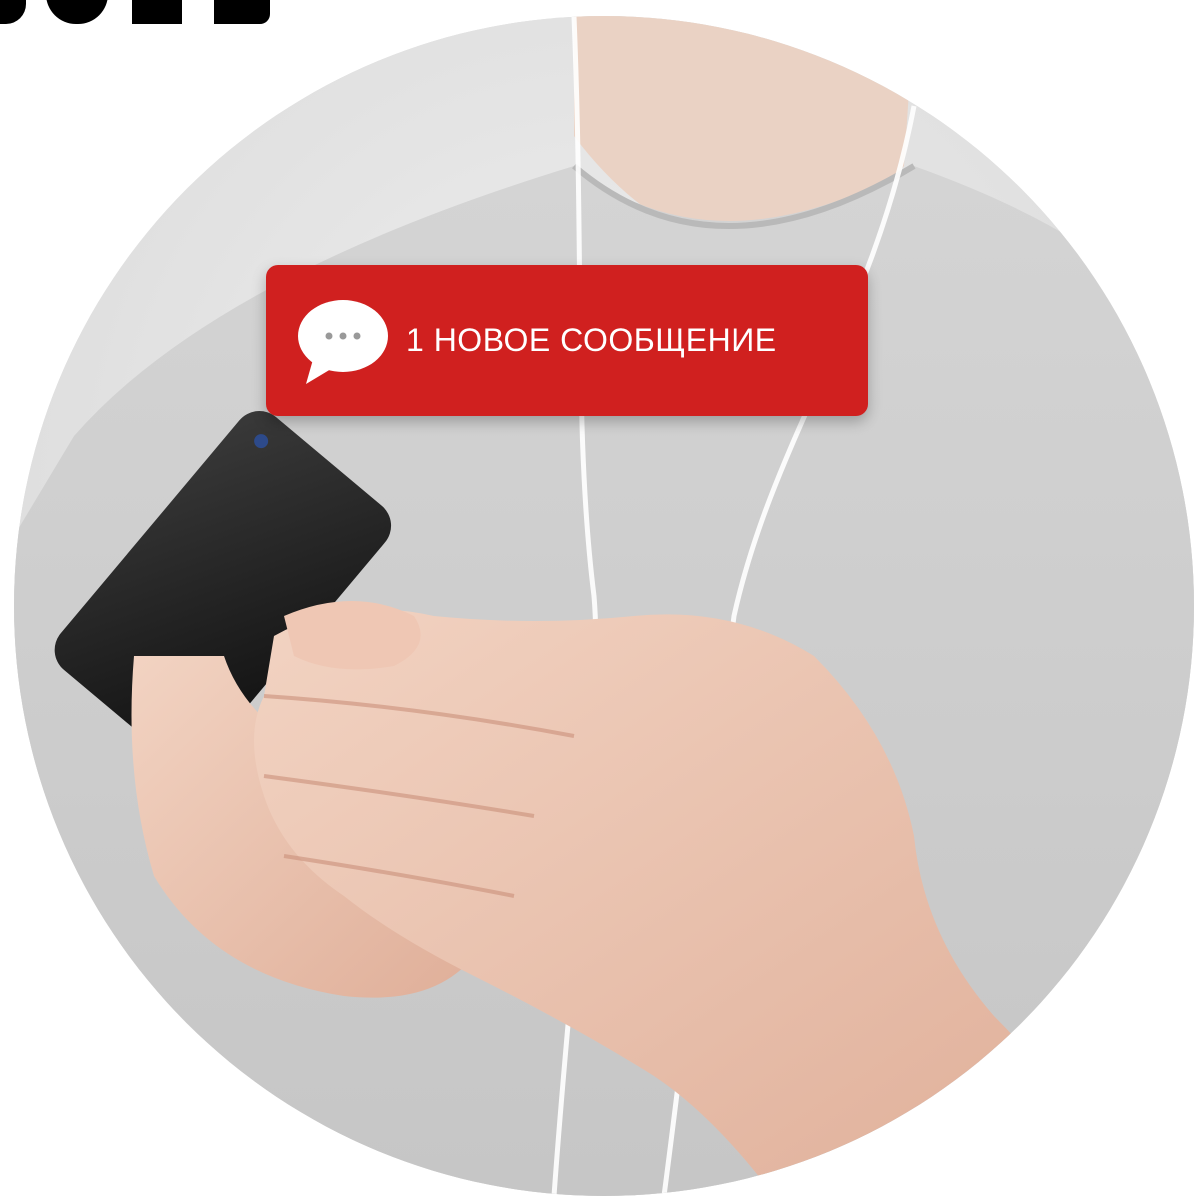 This screenshot has width=1195, height=1202. What do you see at coordinates (343, 341) in the screenshot?
I see `chat-bubble-icon` at bounding box center [343, 341].